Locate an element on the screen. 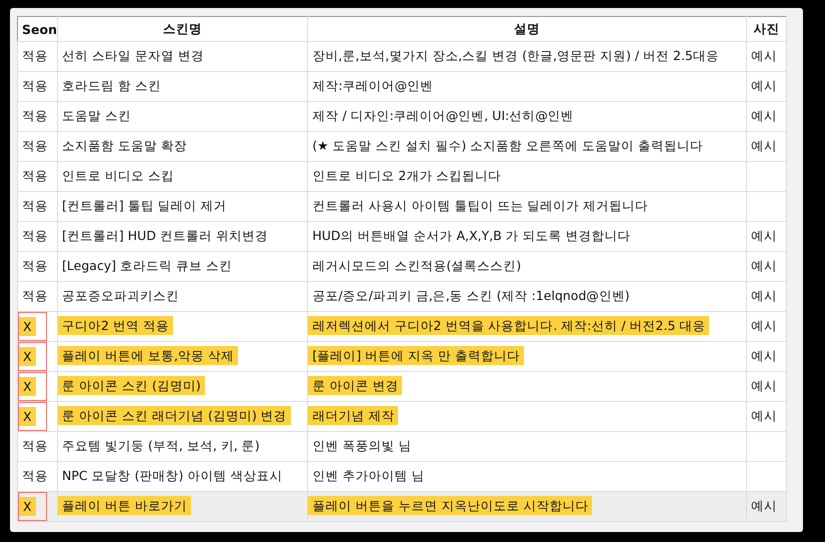 This screenshot has width=825, height=542. skin-name: 인트로 비디오 스킵 is located at coordinates (118, 175).